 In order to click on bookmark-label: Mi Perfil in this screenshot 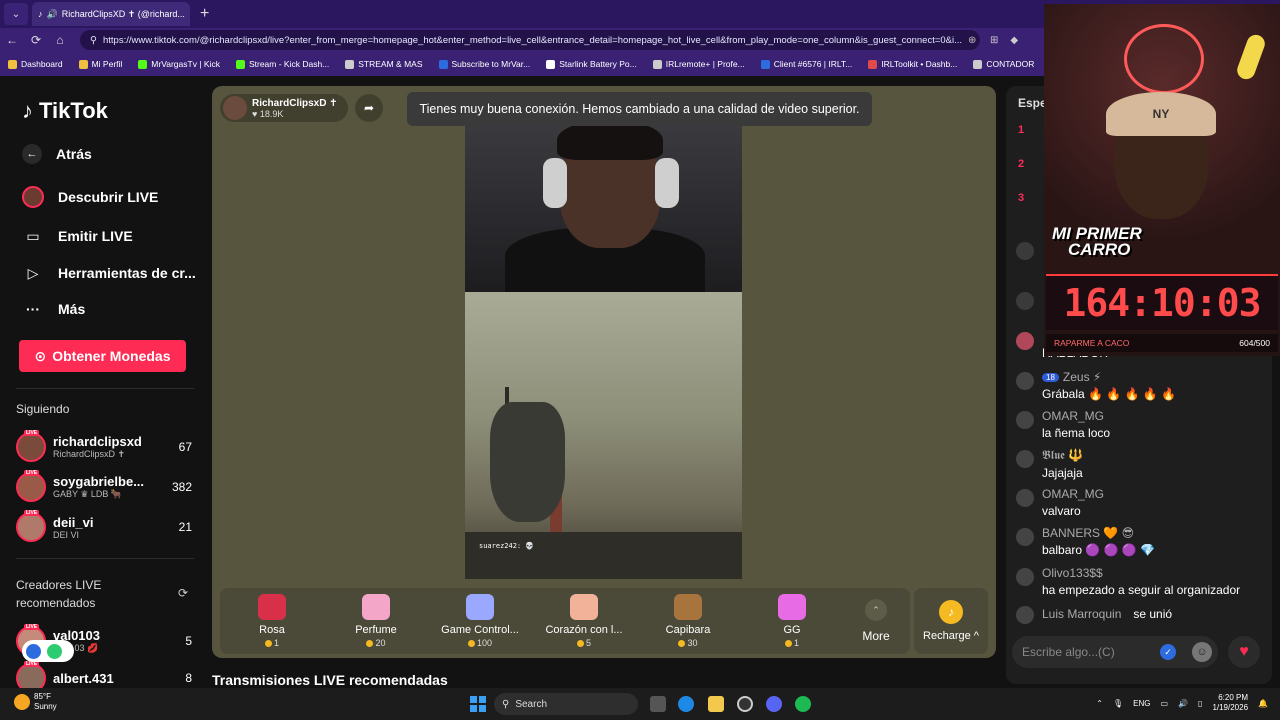, I will do `click(107, 64)`.